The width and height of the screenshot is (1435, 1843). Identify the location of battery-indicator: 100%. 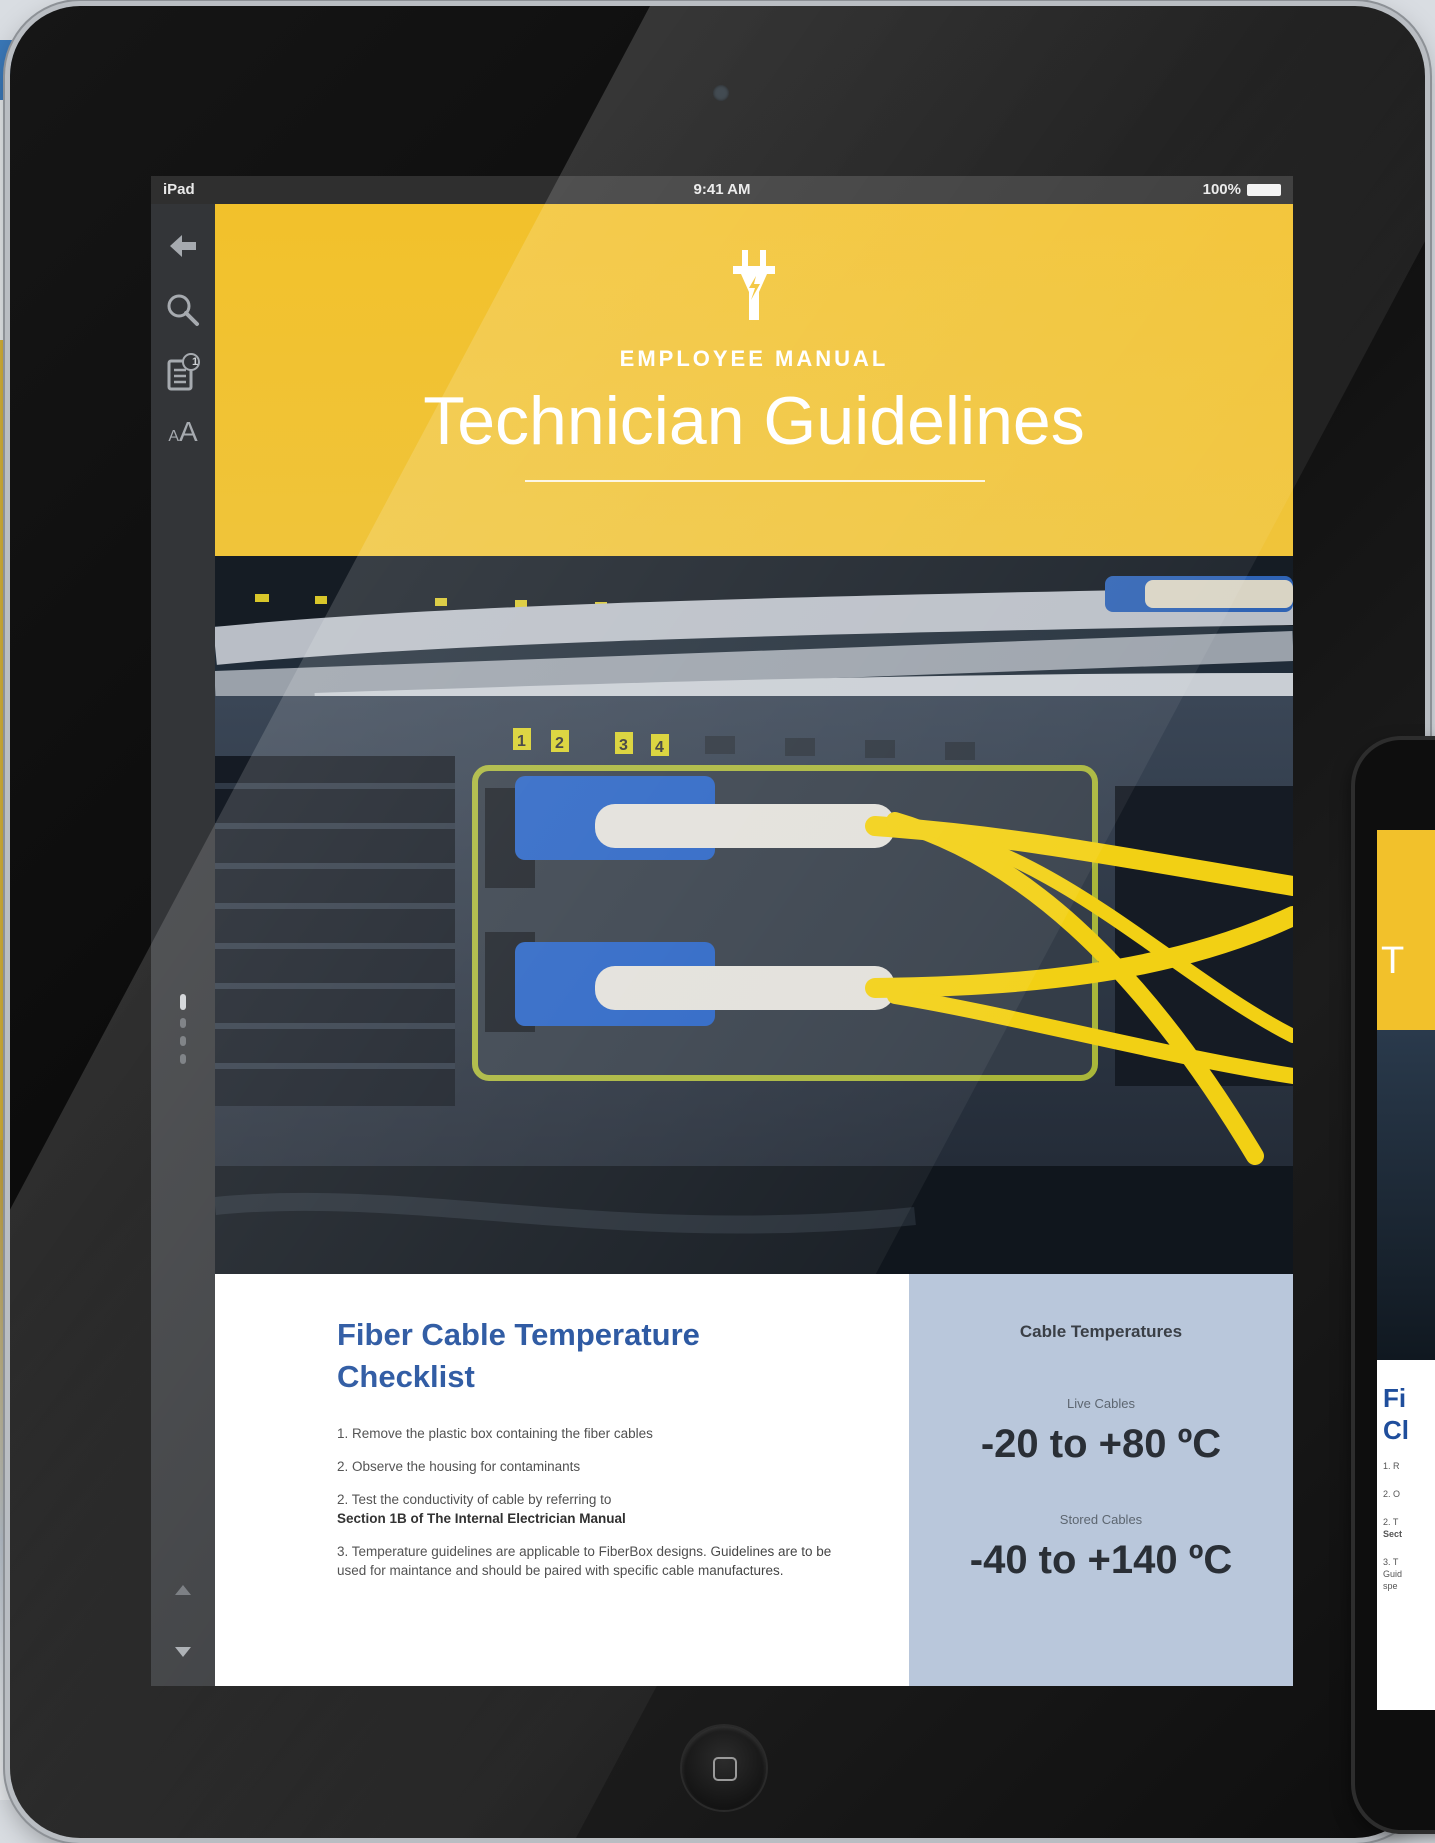
(1242, 189).